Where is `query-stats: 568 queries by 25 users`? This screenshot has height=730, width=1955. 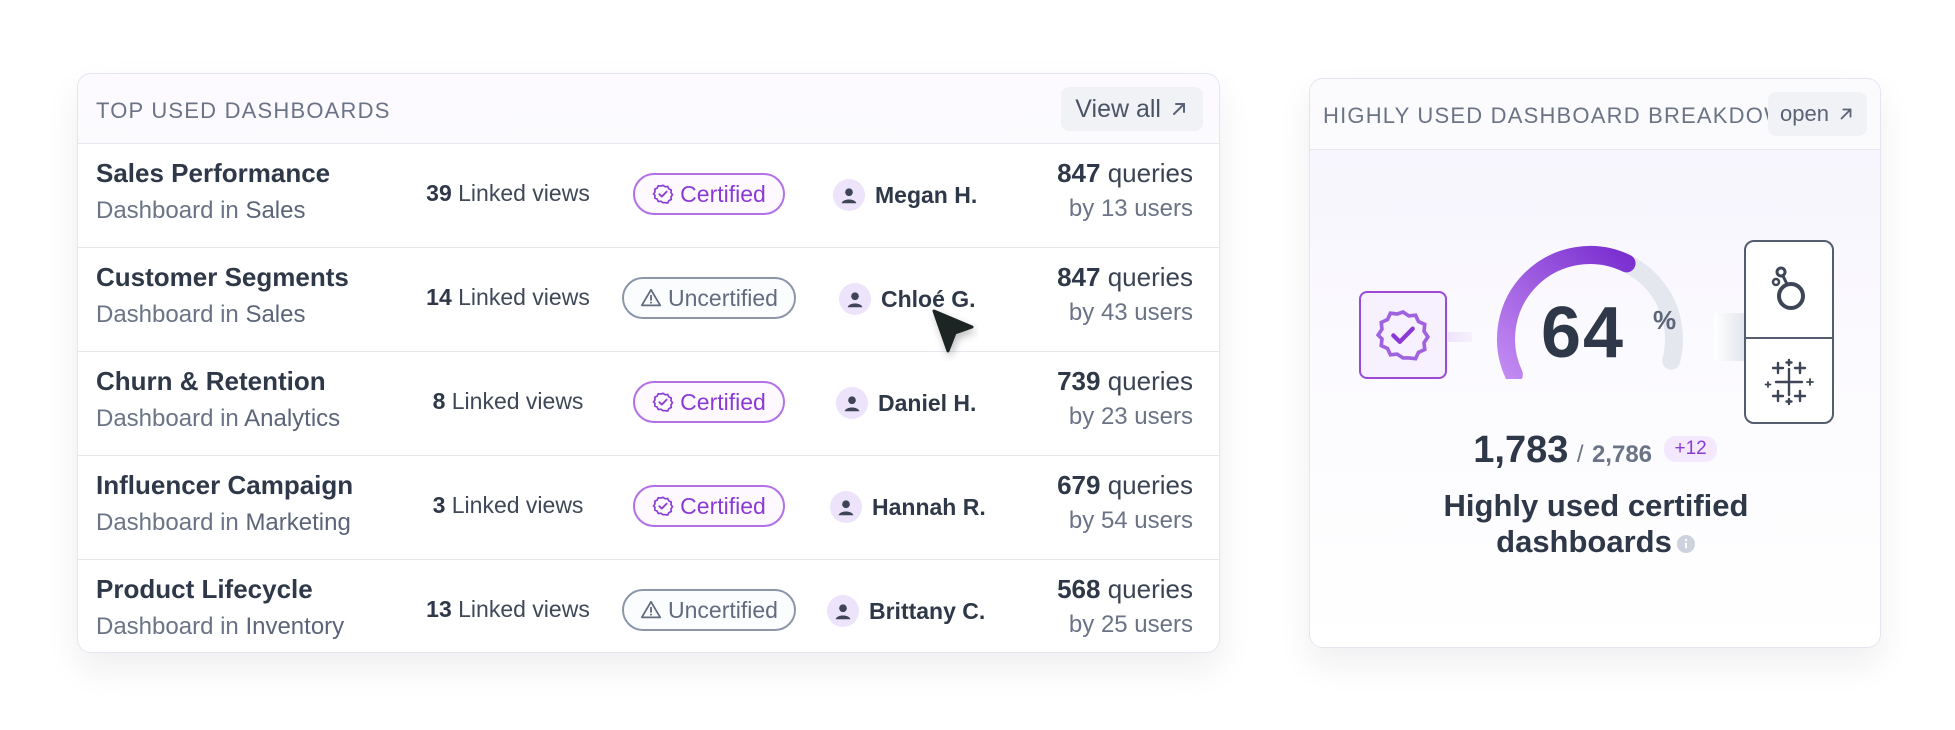
query-stats: 568 queries by 25 users is located at coordinates (1125, 606).